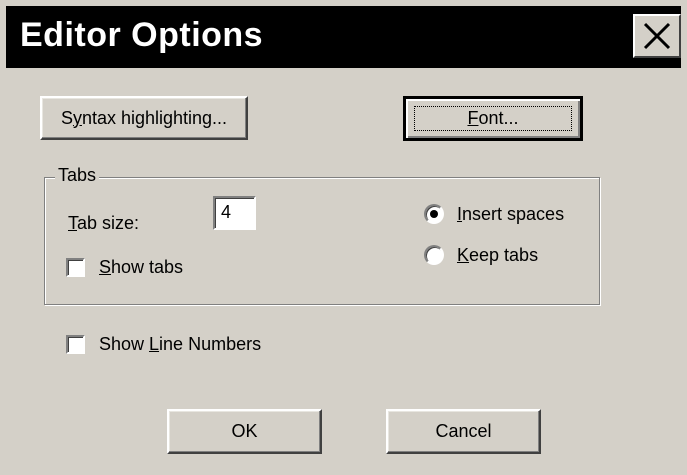 The image size is (687, 475). What do you see at coordinates (510, 214) in the screenshot?
I see `insert-spaces-label: Insert spaces` at bounding box center [510, 214].